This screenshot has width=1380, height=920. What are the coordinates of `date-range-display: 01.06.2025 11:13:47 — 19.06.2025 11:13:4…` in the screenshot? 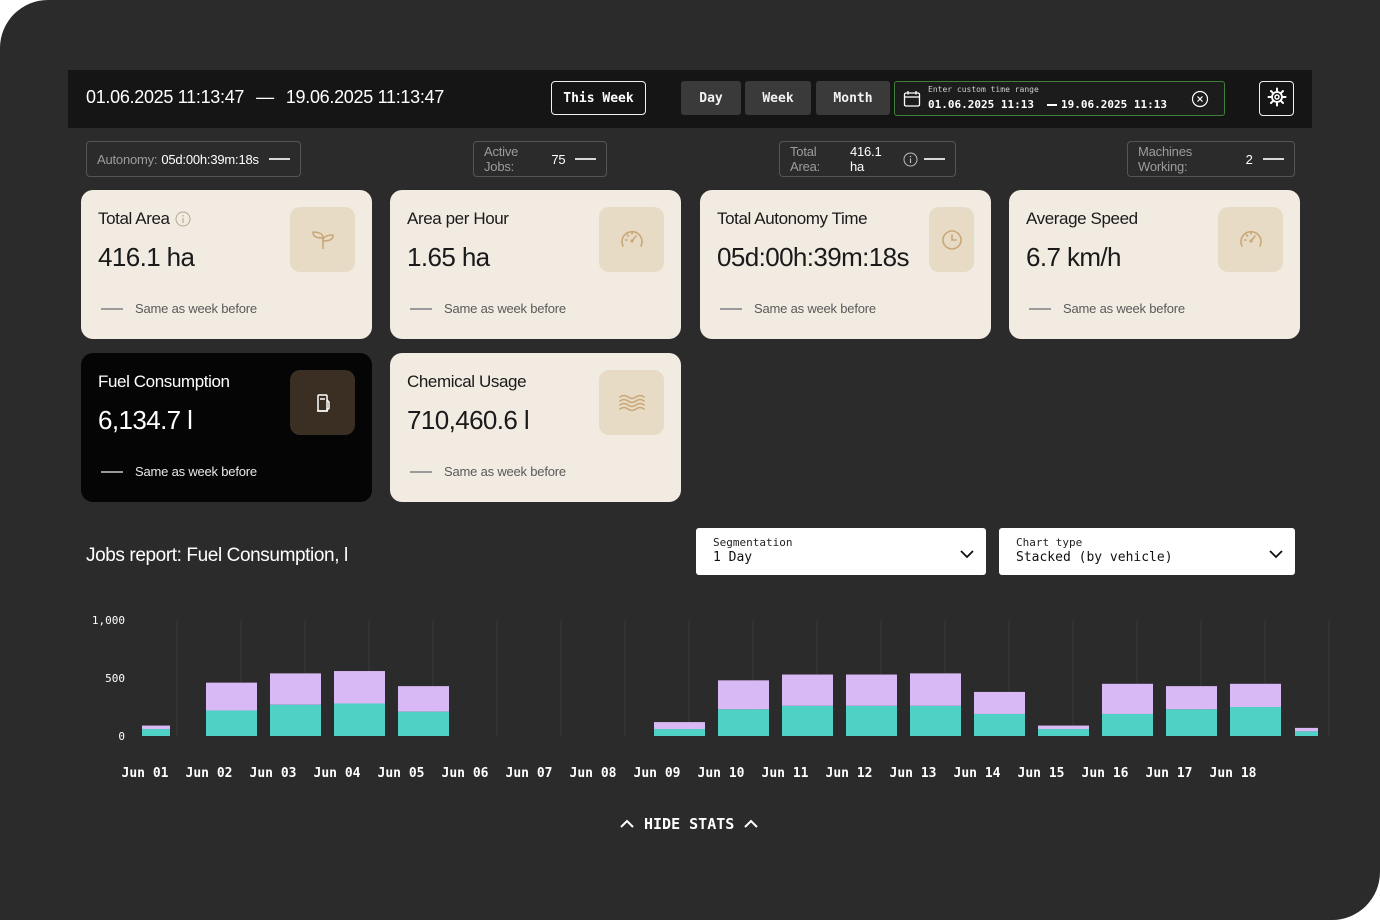 It's located at (265, 97).